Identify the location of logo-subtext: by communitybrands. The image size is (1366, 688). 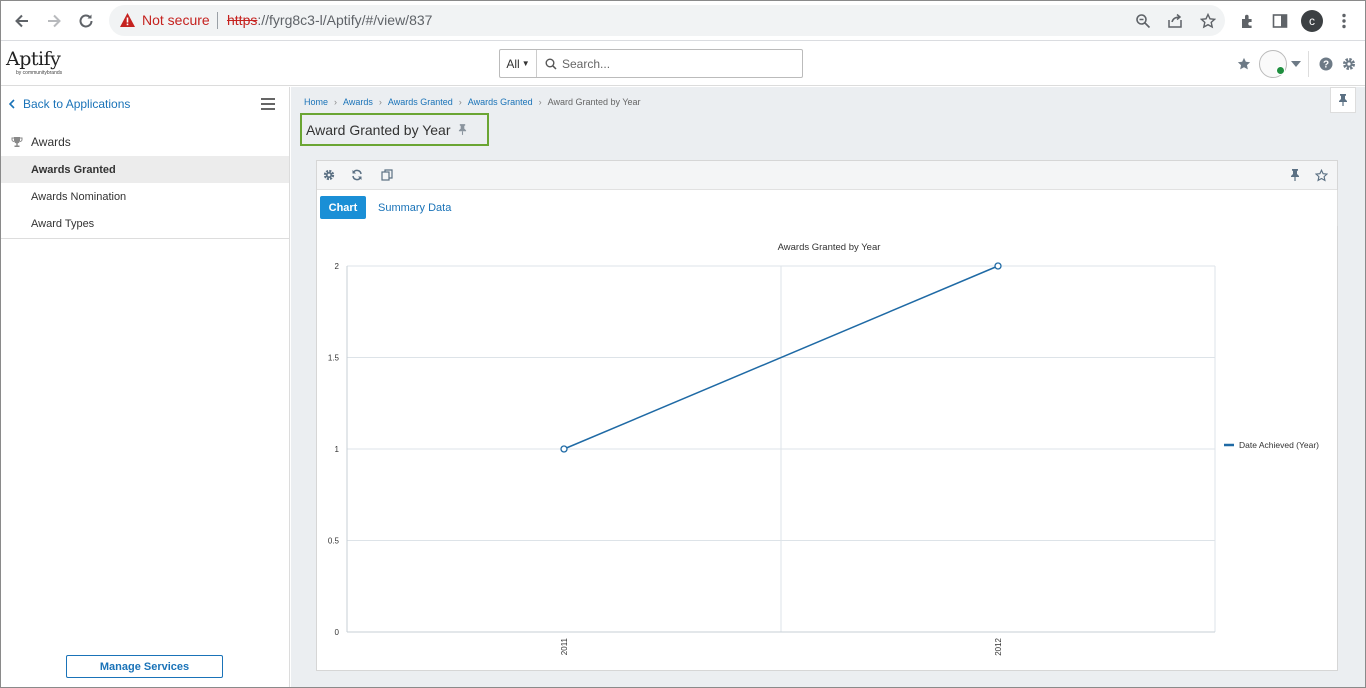
(39, 73).